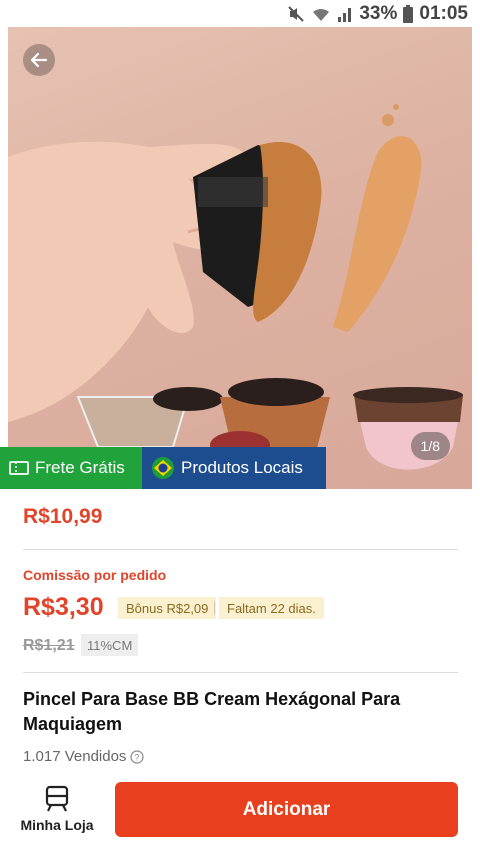 The image size is (480, 848). Describe the element at coordinates (57, 798) in the screenshot. I see `store-icon` at that location.